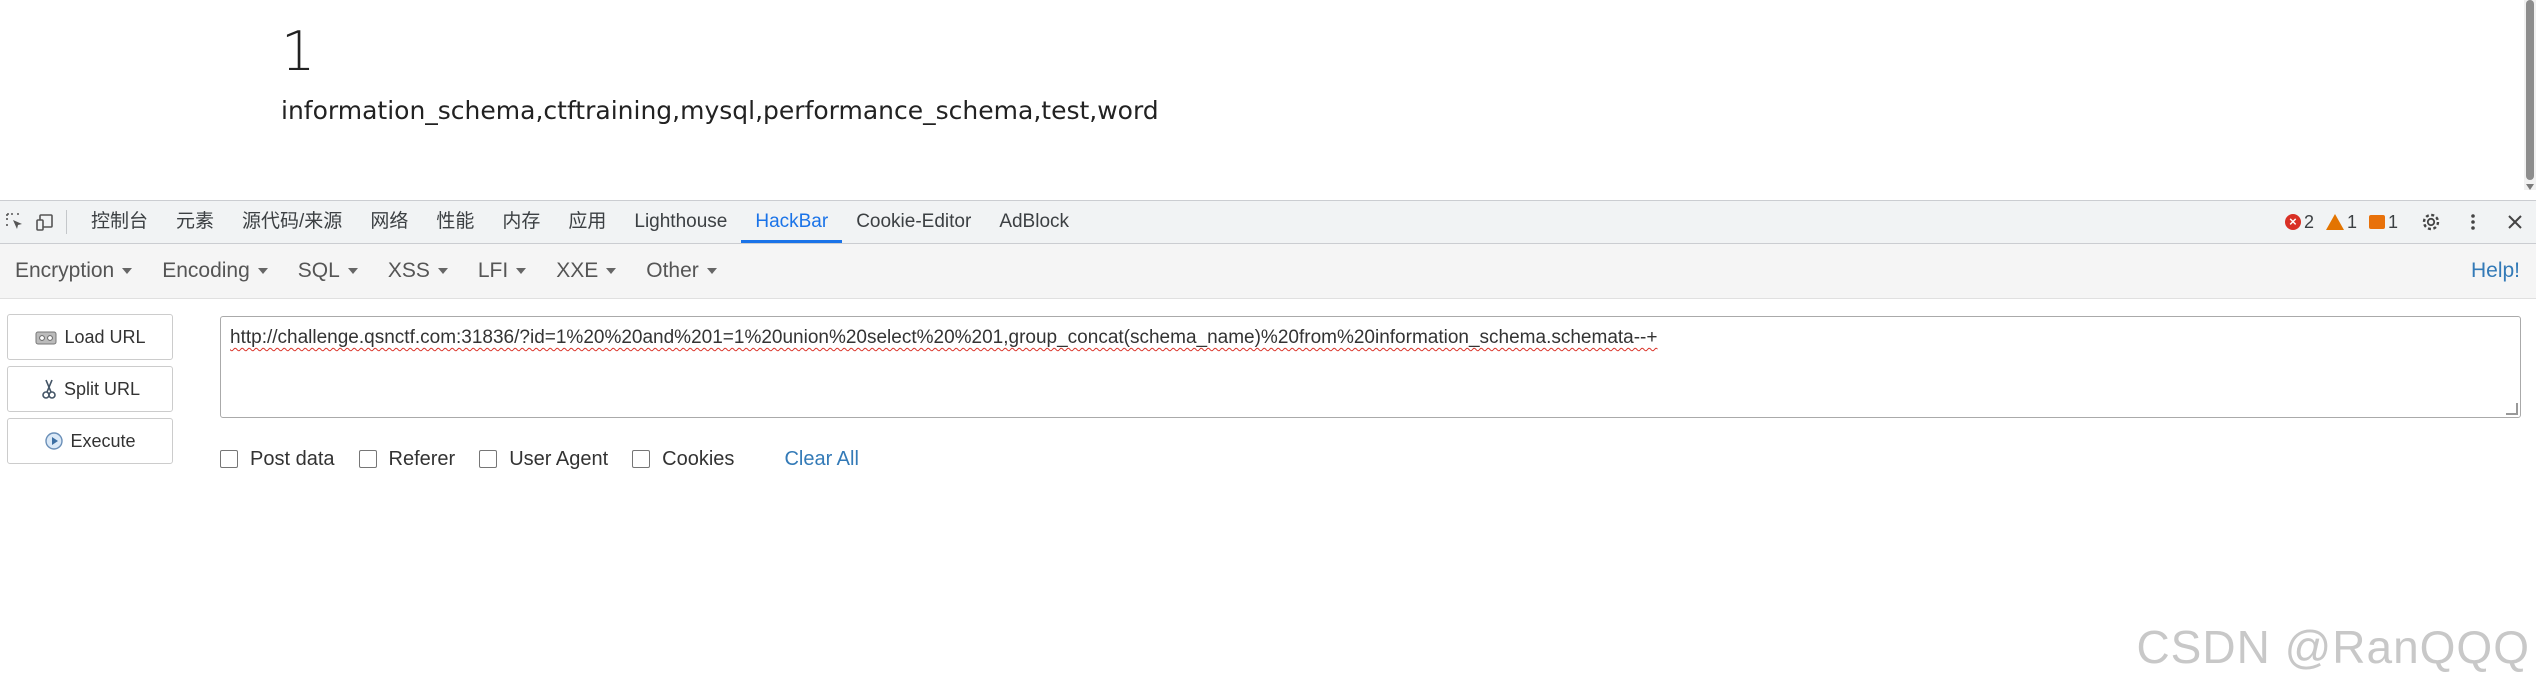 The height and width of the screenshot is (690, 2536). What do you see at coordinates (488, 459) in the screenshot?
I see `user-agent-checkbox` at bounding box center [488, 459].